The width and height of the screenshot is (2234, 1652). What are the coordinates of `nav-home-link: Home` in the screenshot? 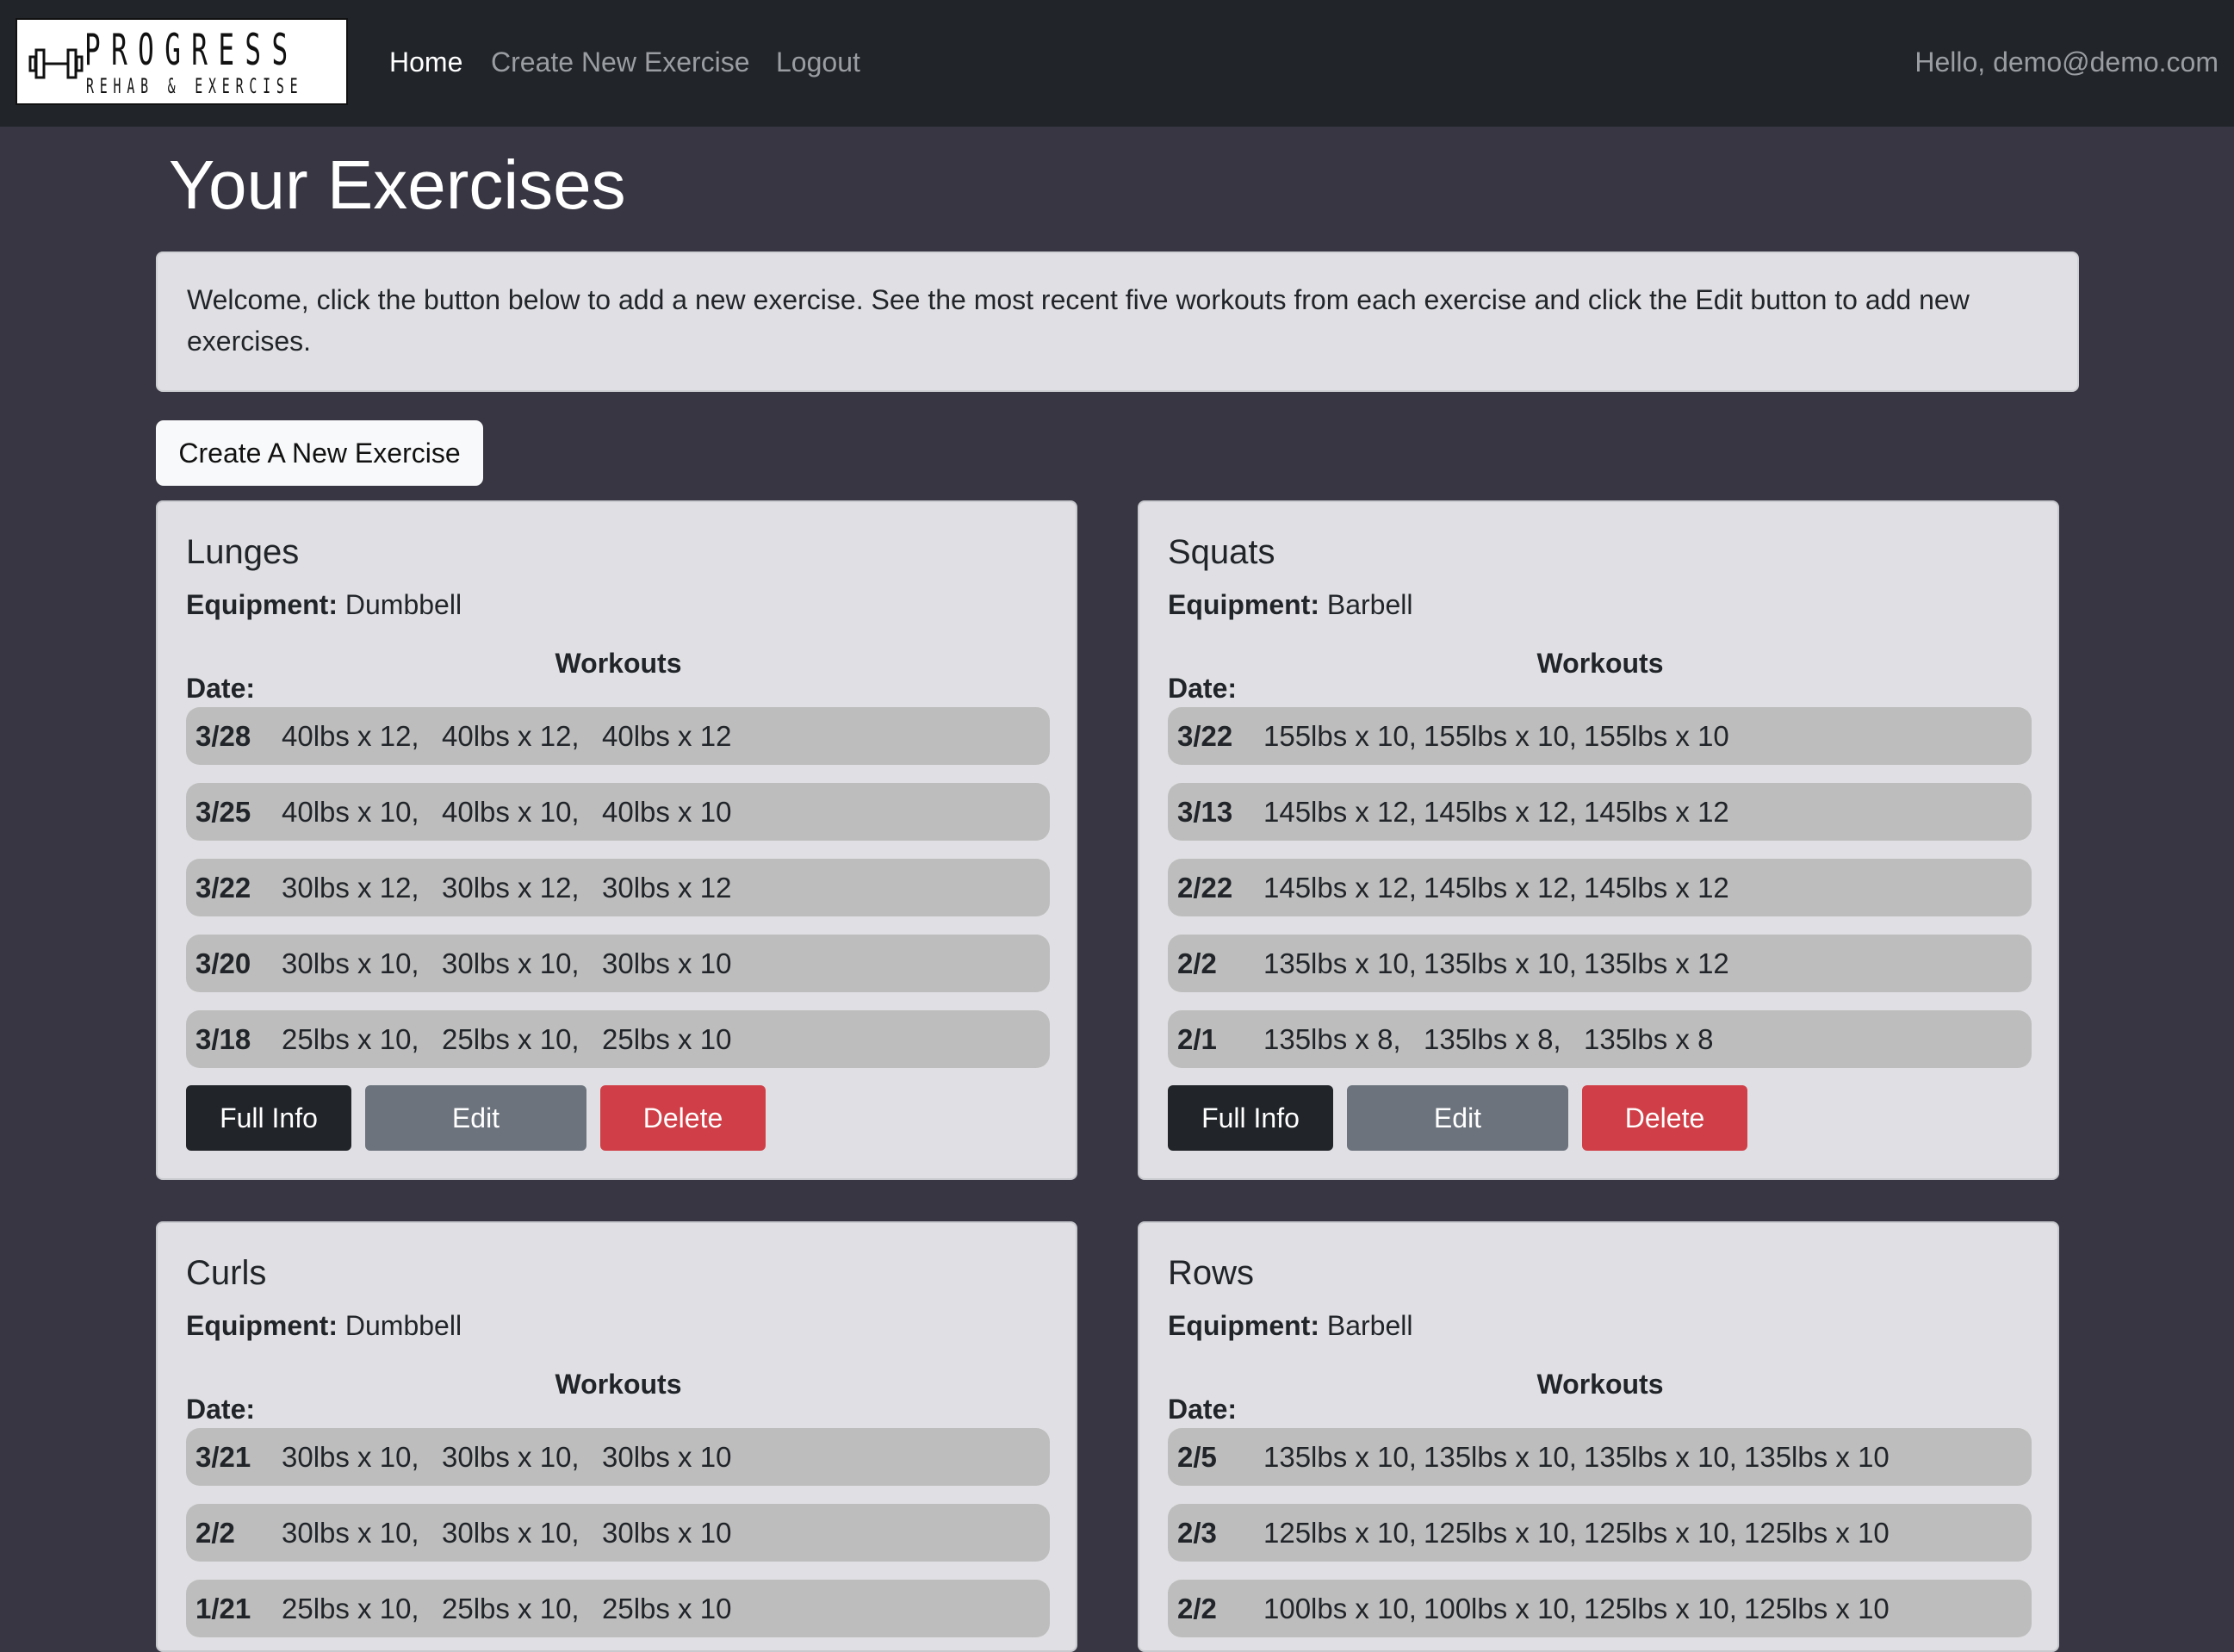 It's located at (425, 62).